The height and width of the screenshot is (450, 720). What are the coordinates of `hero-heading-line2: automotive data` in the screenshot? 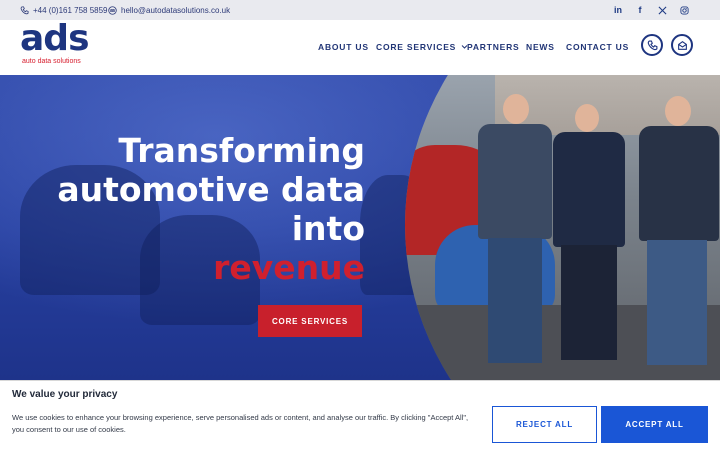 It's located at (211, 189).